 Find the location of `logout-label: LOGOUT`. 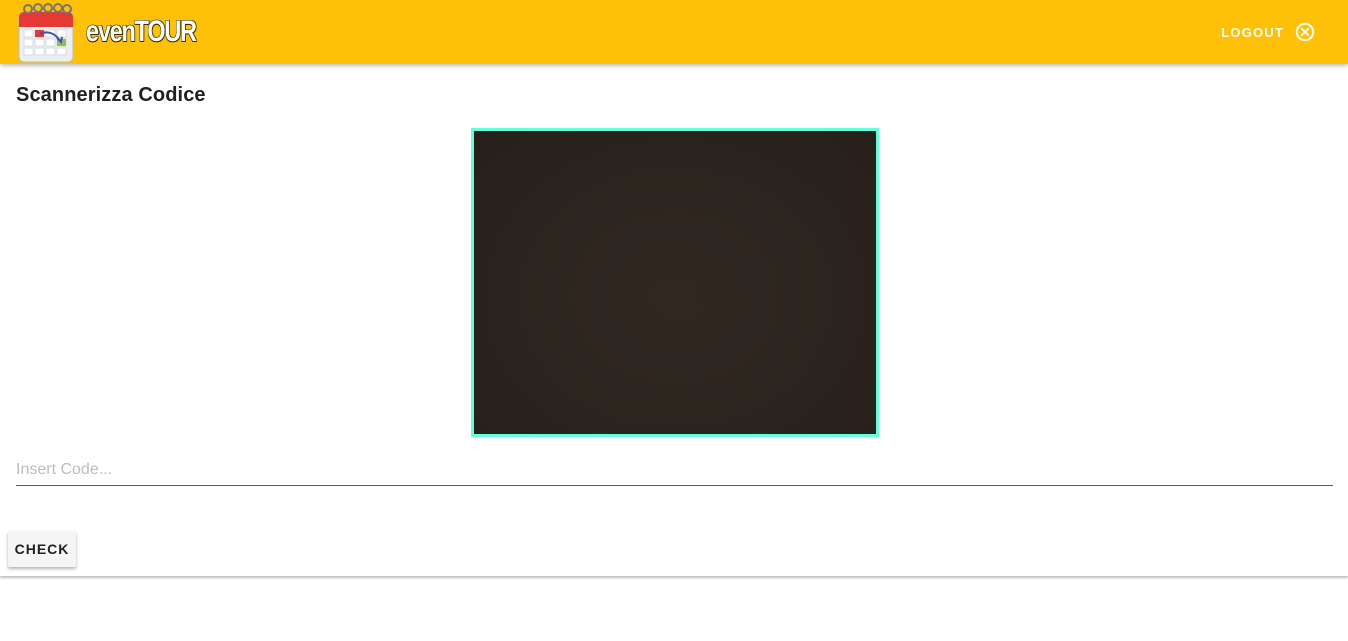

logout-label: LOGOUT is located at coordinates (1252, 32).